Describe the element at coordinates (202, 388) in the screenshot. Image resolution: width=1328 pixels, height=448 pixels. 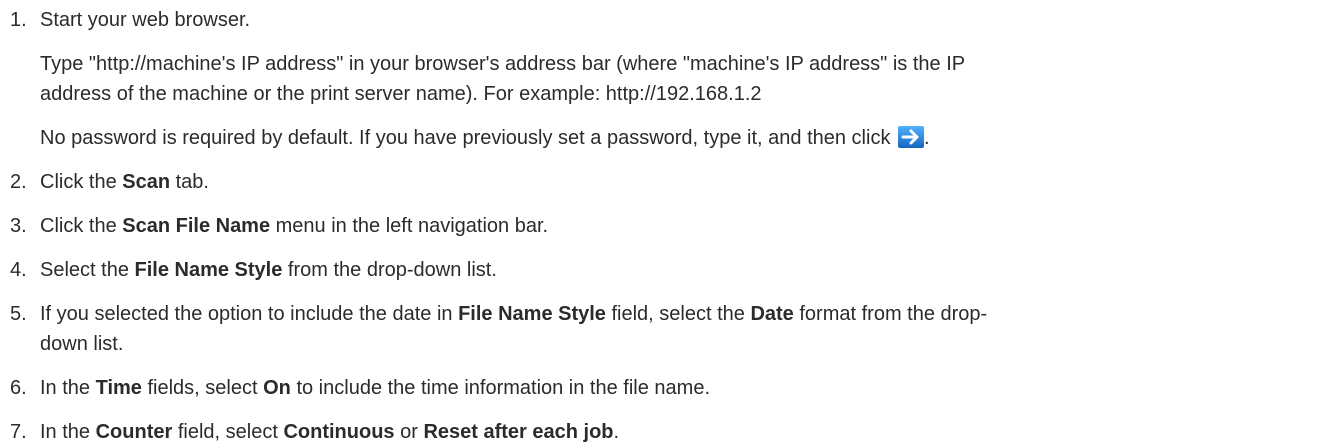
I see `text-segment: fields, select` at that location.